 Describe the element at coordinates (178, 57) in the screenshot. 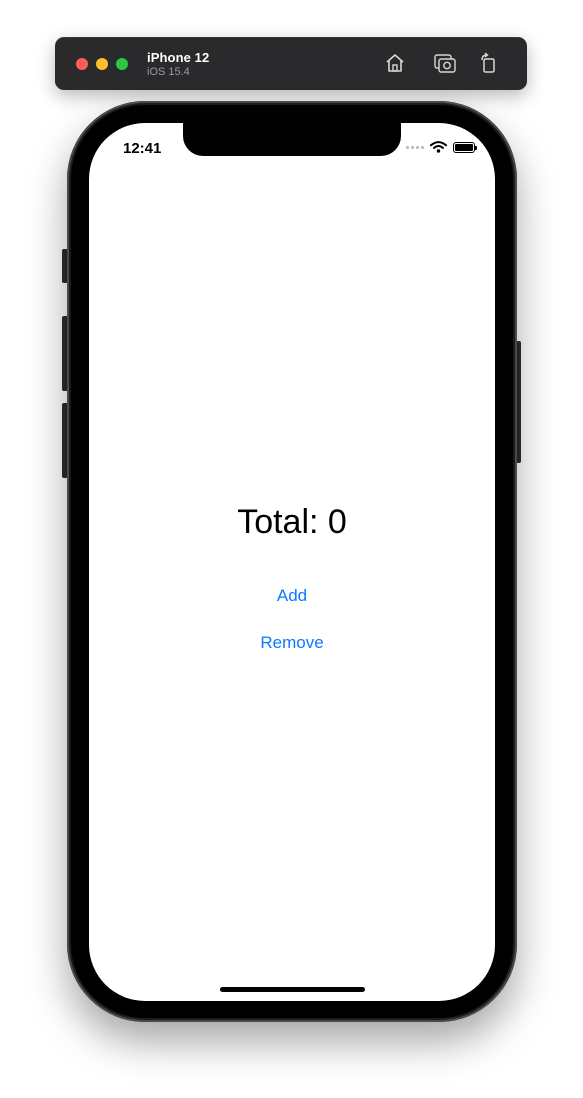

I see `device-name: iPhone 12` at that location.